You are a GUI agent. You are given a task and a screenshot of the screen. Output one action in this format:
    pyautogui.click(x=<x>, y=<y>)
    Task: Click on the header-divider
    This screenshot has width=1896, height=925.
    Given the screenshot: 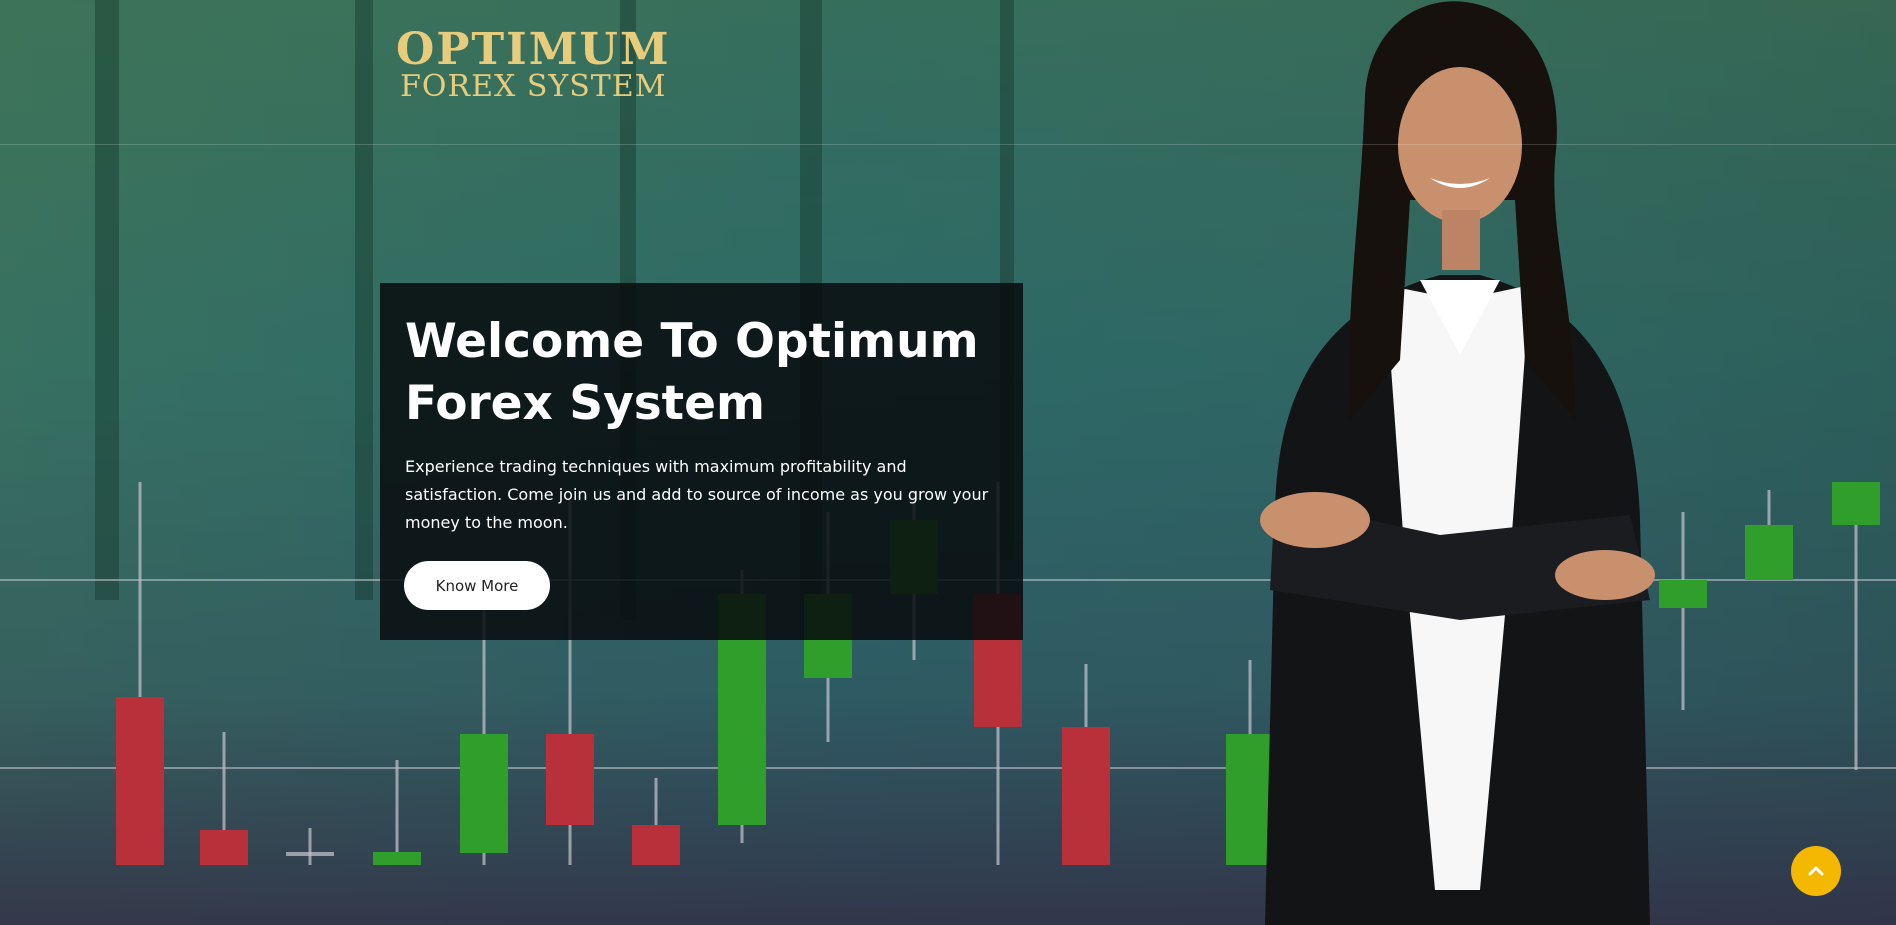 What is the action you would take?
    pyautogui.click(x=948, y=144)
    